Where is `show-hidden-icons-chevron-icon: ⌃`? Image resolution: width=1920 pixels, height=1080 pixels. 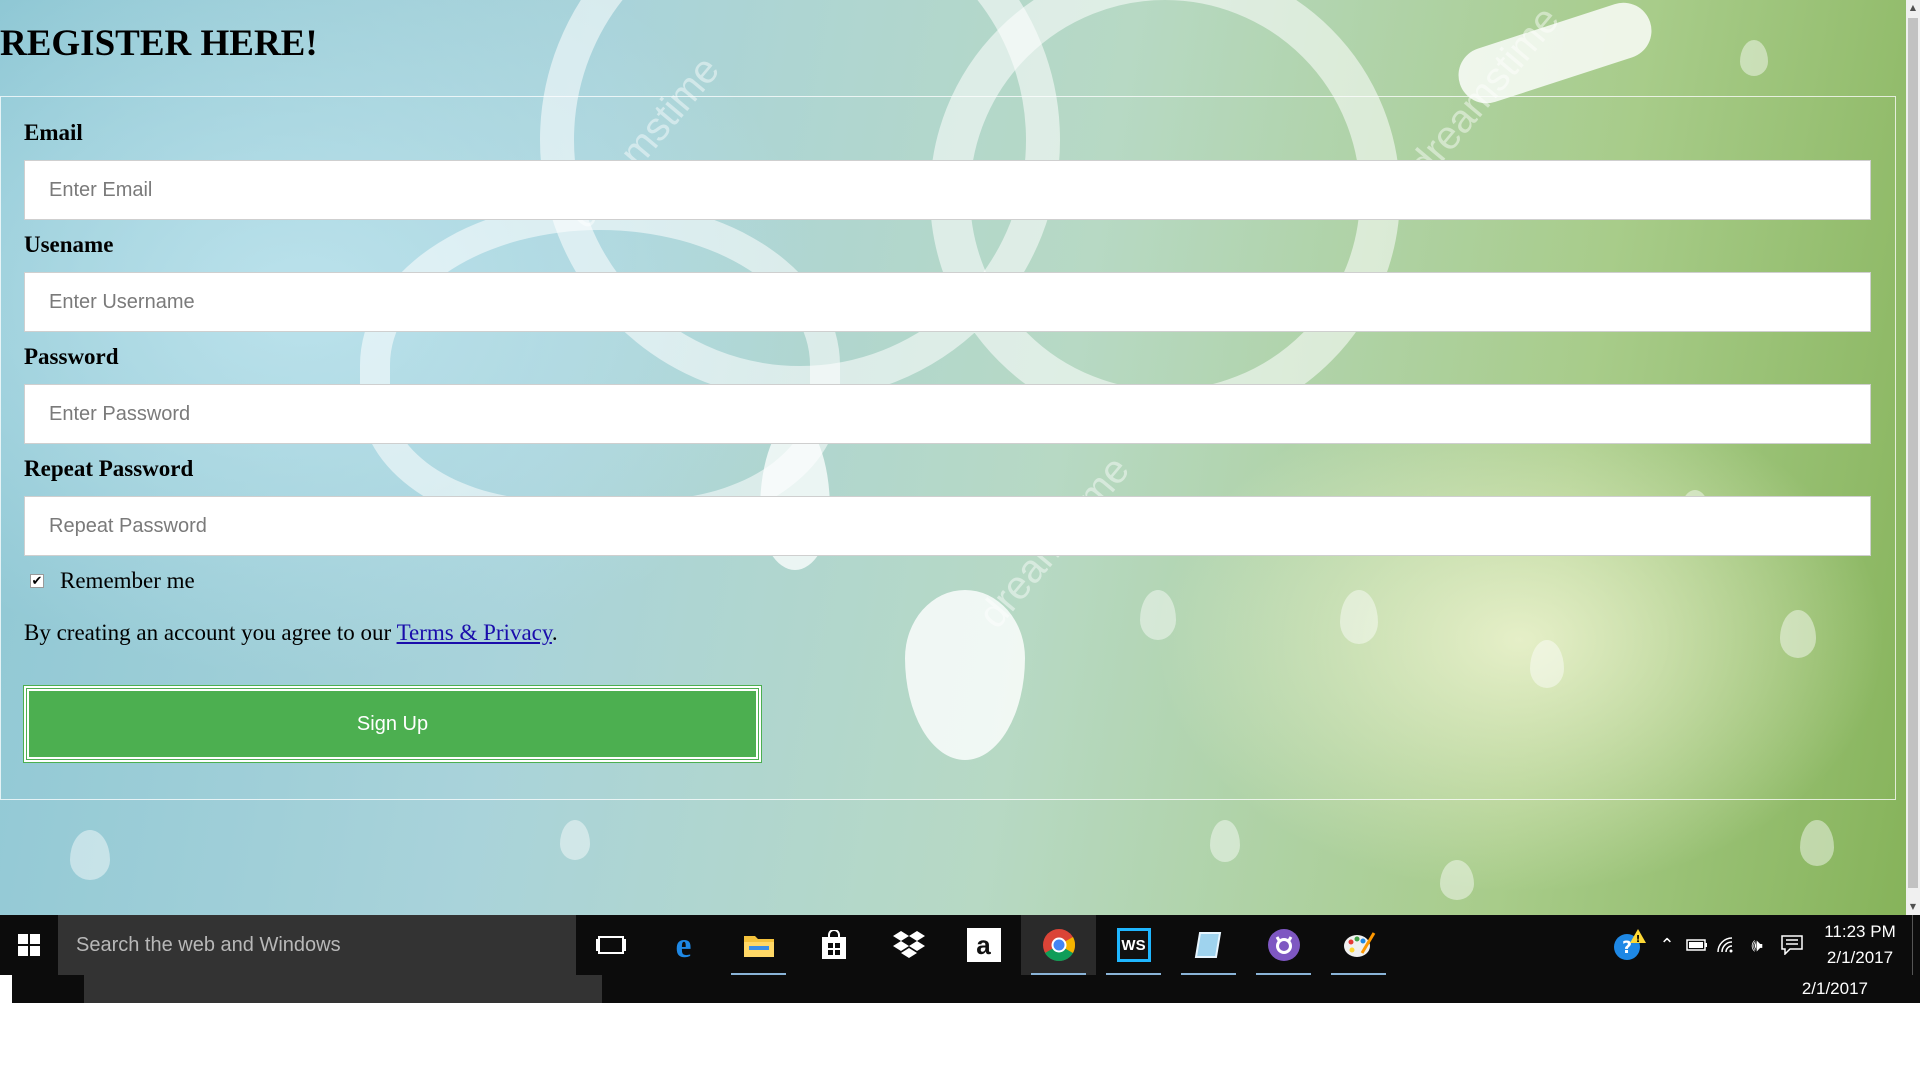 show-hidden-icons-chevron-icon: ⌃ is located at coordinates (1667, 945).